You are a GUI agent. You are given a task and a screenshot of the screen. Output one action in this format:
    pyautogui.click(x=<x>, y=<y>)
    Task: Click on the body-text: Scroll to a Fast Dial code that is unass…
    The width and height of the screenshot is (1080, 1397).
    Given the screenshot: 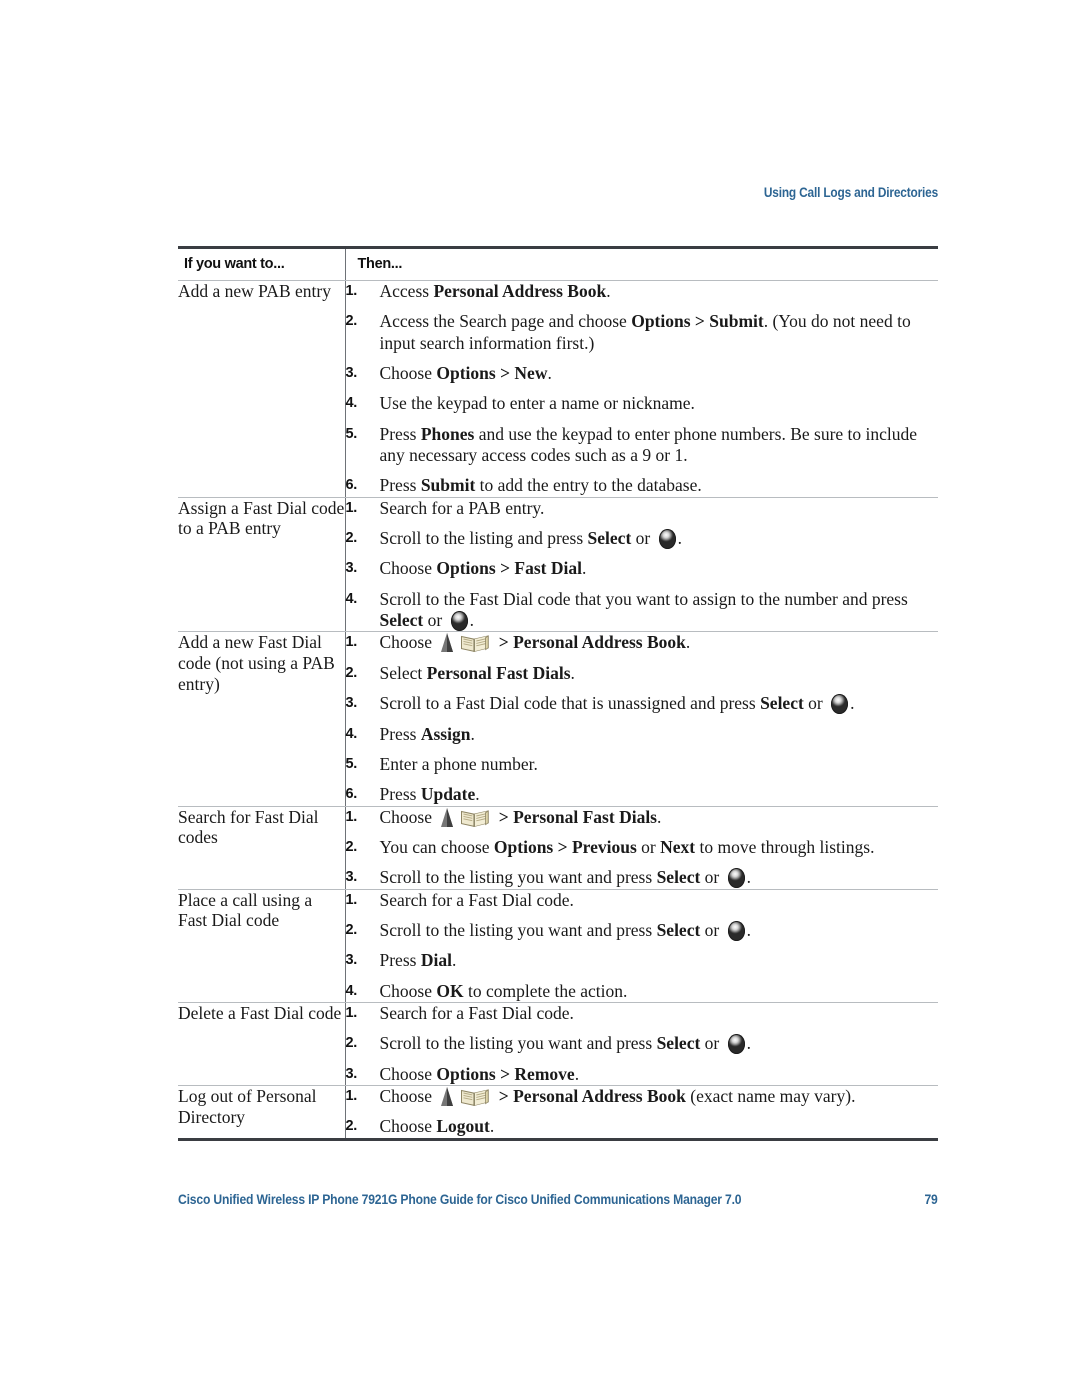 What is the action you would take?
    pyautogui.click(x=570, y=703)
    